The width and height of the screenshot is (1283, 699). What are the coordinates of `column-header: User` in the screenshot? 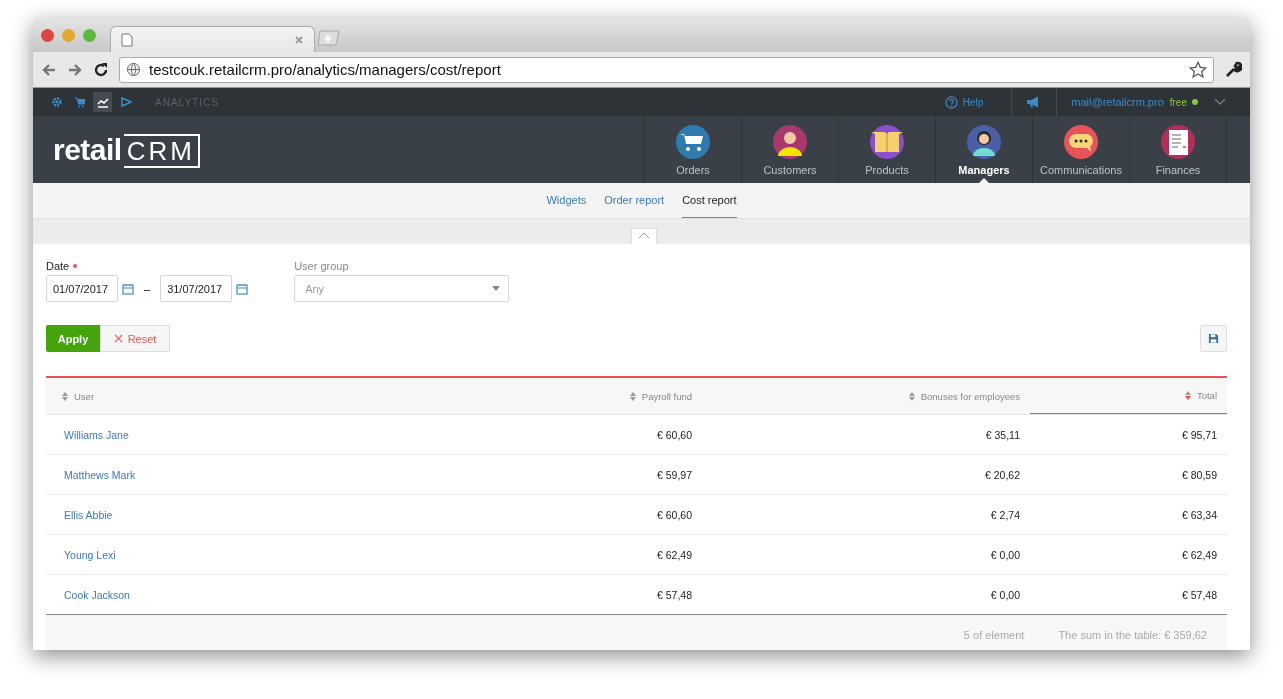 It's located at (210, 396).